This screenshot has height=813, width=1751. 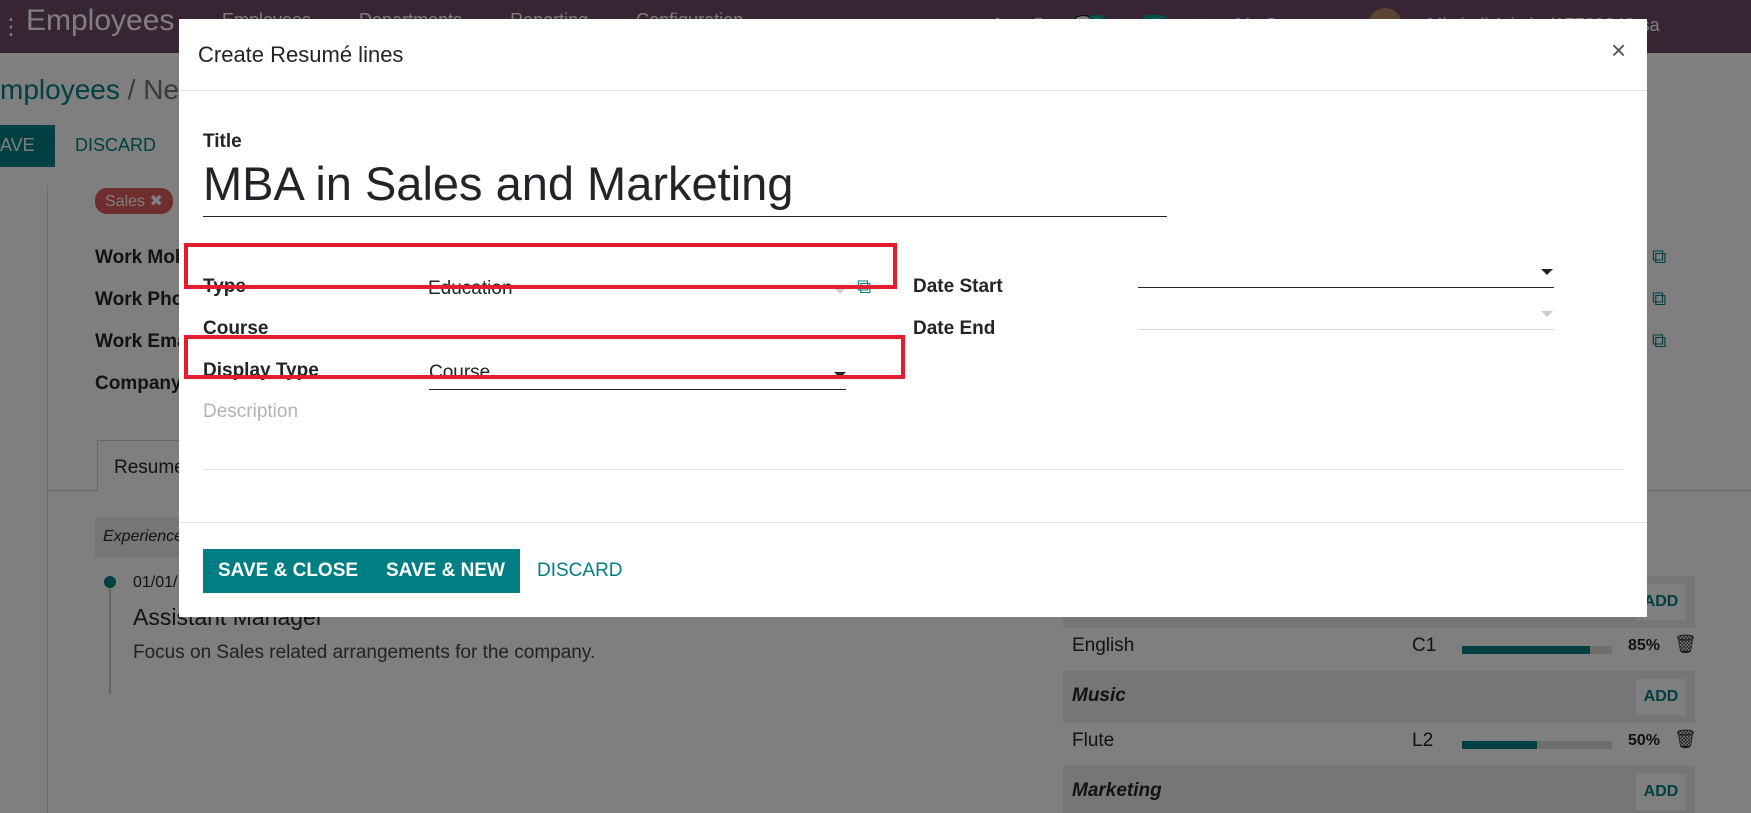 I want to click on dialog-header: Create Resumé lines ×, so click(x=913, y=55).